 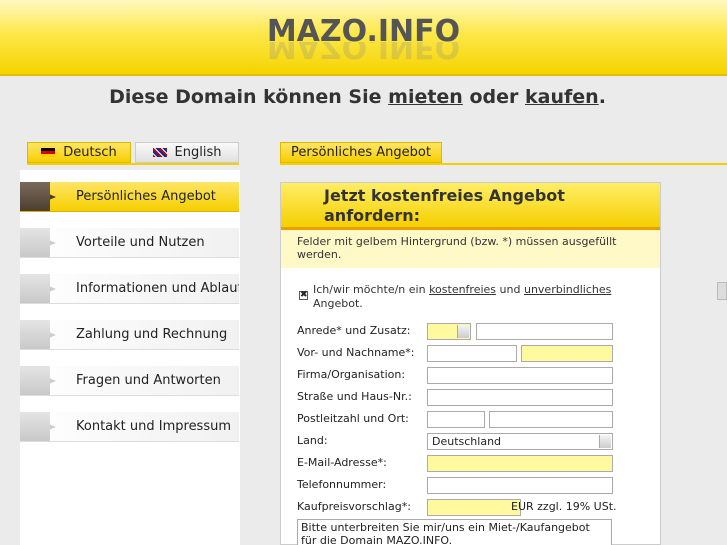 What do you see at coordinates (462, 289) in the screenshot?
I see `kostenfreies-link: kostenfreies` at bounding box center [462, 289].